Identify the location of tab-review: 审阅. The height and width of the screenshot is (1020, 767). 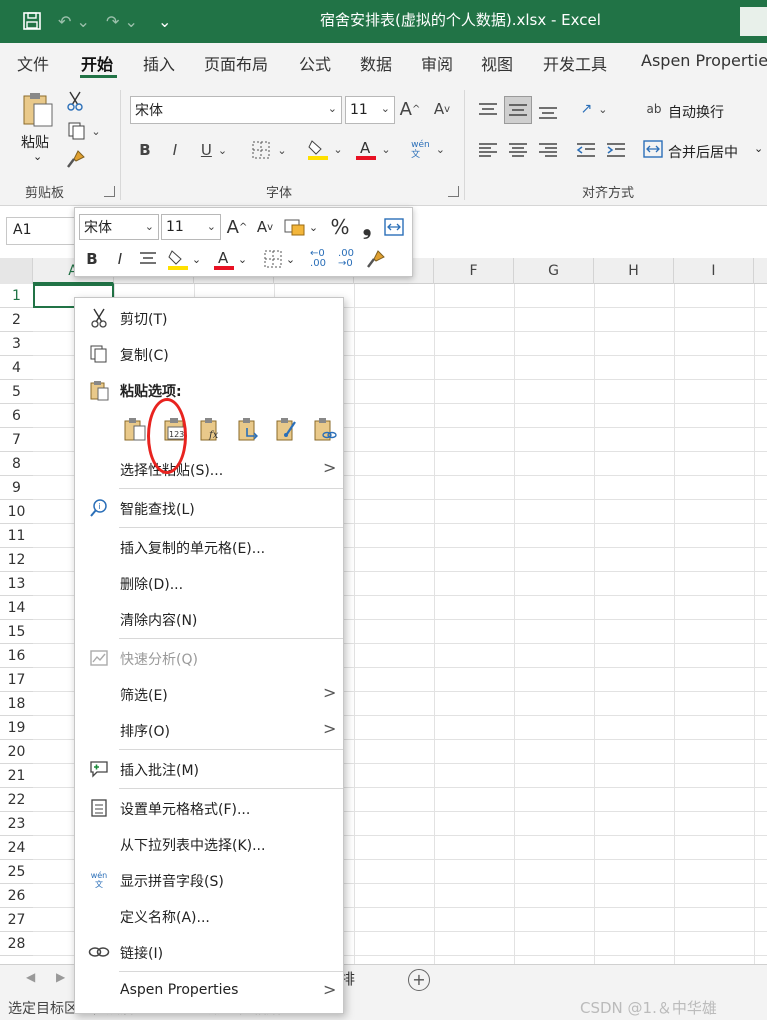
(437, 63).